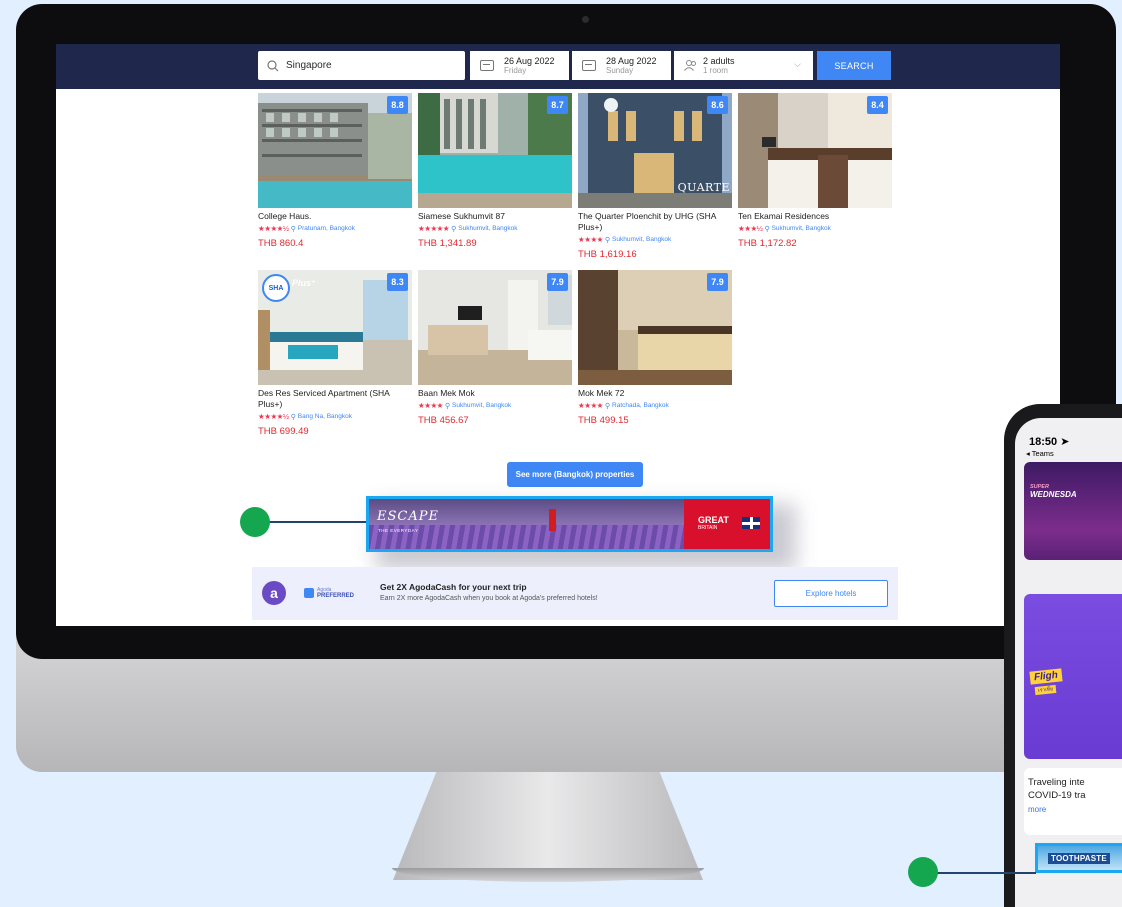 This screenshot has width=1122, height=907. What do you see at coordinates (620, 70) in the screenshot?
I see `checkout-day: Sunday` at bounding box center [620, 70].